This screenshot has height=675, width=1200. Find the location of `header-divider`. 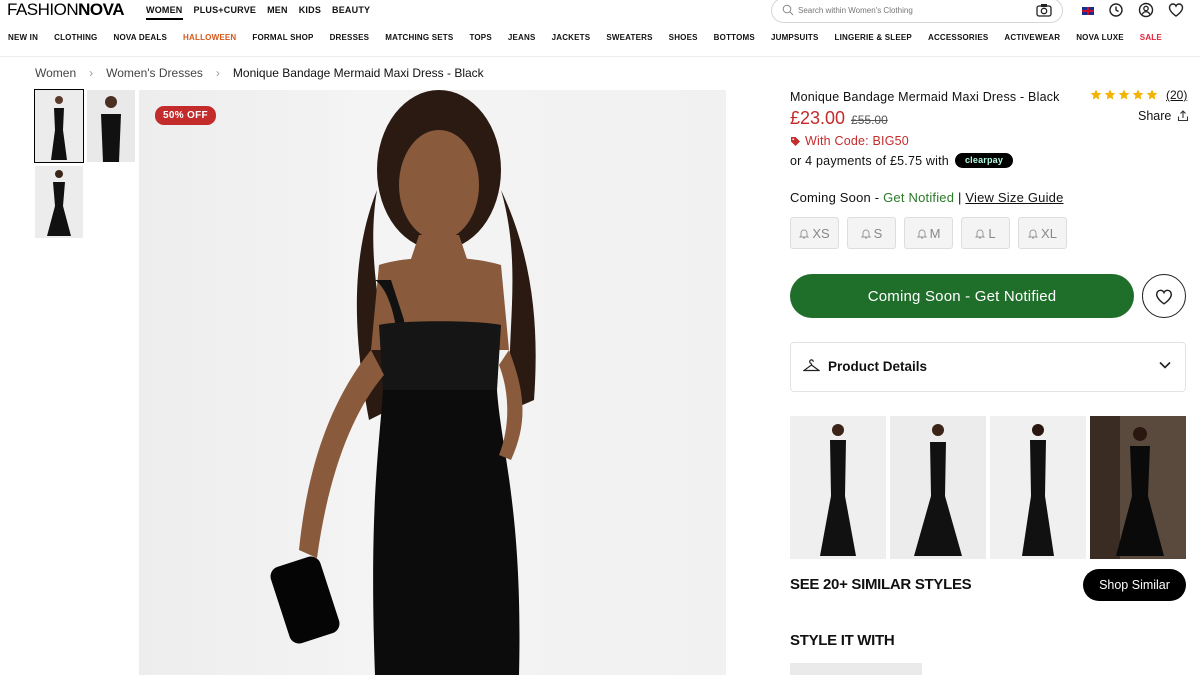

header-divider is located at coordinates (600, 56).